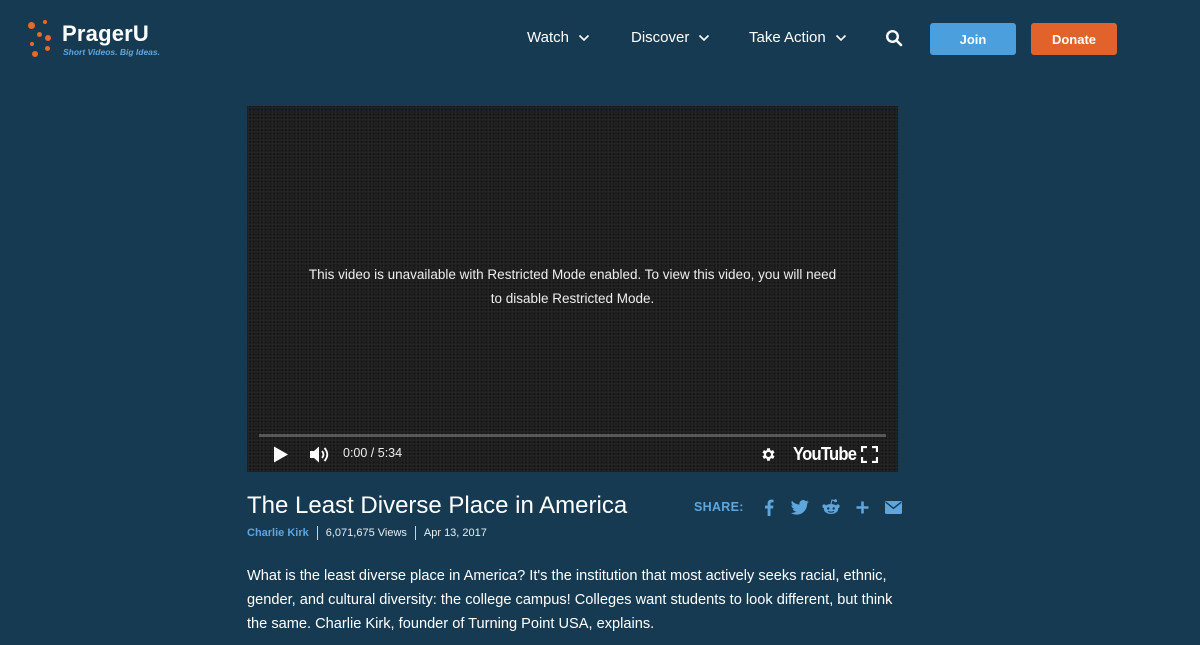 Image resolution: width=1200 pixels, height=645 pixels. What do you see at coordinates (831, 507) in the screenshot?
I see `reddit-icon` at bounding box center [831, 507].